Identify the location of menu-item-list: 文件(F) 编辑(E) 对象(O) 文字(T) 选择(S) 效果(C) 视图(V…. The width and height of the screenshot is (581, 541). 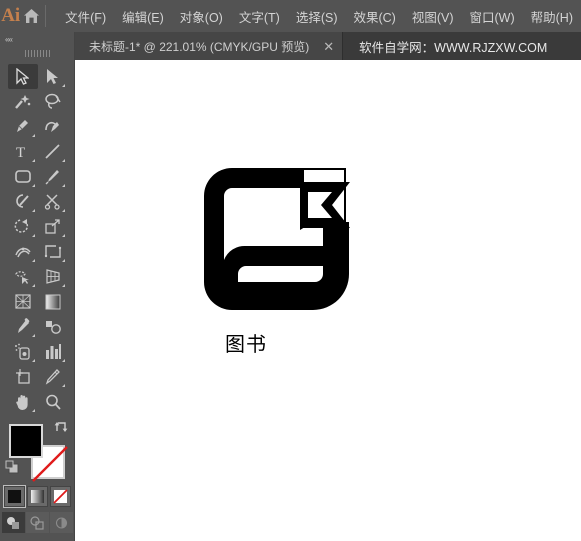
(319, 16).